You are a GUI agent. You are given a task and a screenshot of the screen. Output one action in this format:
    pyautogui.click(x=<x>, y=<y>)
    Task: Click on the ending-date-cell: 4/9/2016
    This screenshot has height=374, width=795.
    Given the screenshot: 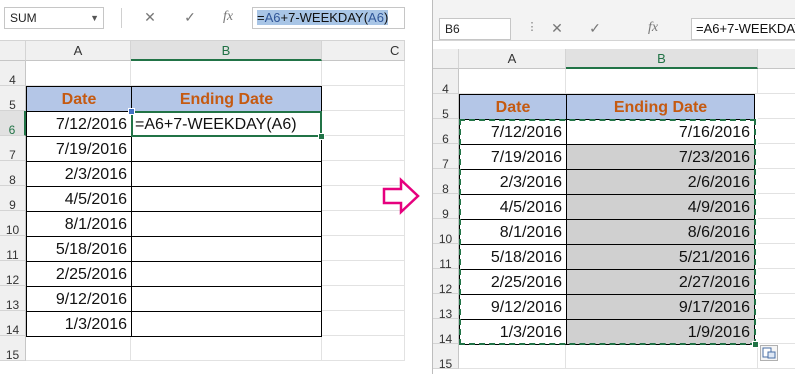 What is the action you would take?
    pyautogui.click(x=660, y=207)
    